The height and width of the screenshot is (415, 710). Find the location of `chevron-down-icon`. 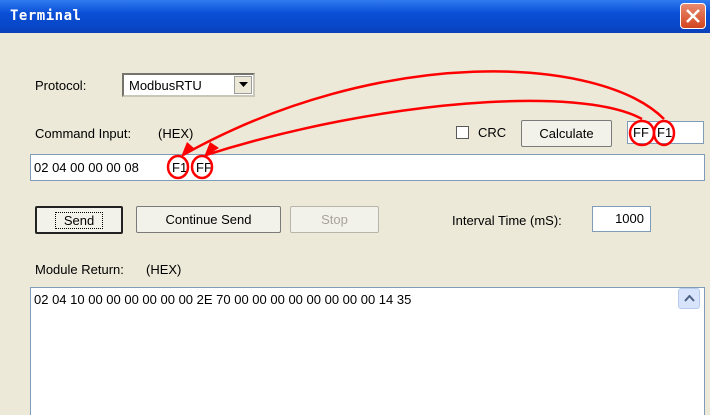

chevron-down-icon is located at coordinates (243, 84).